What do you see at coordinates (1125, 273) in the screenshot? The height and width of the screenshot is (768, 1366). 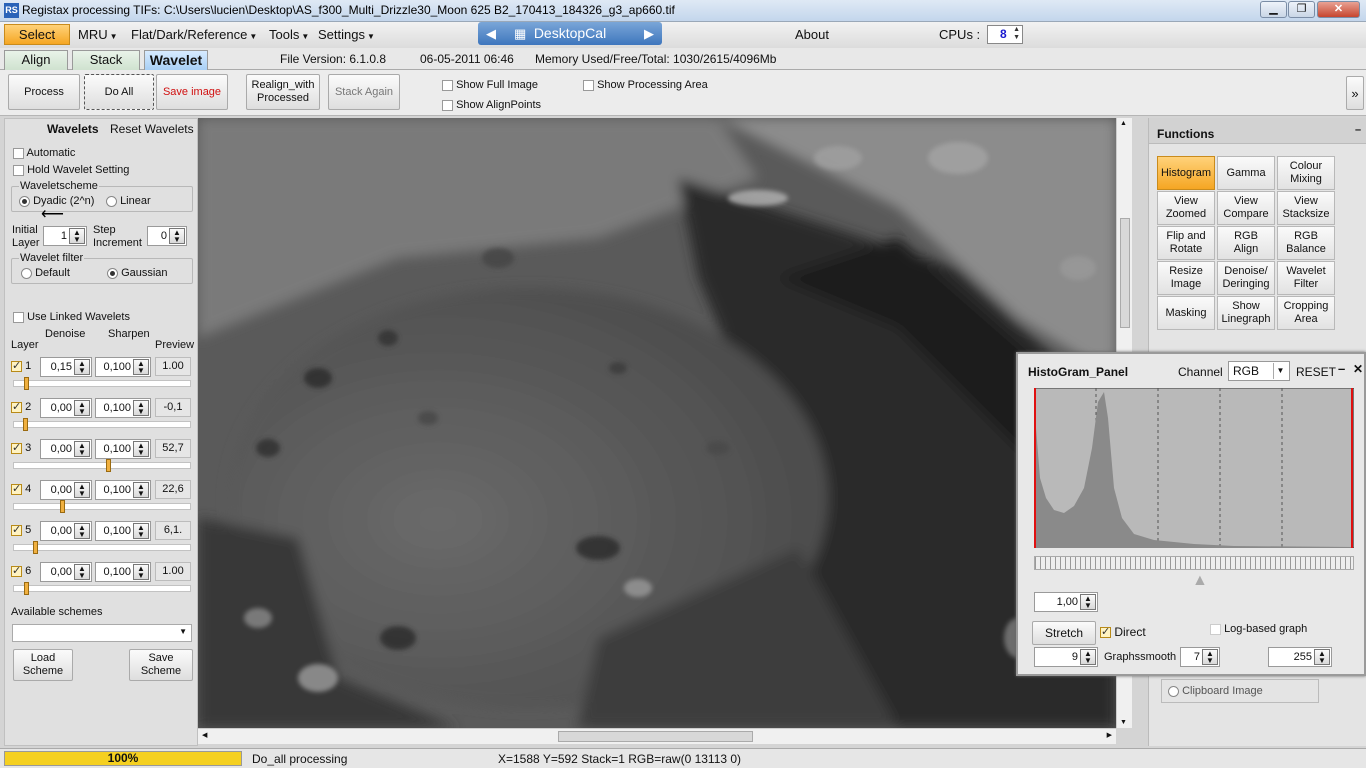 I see `vertical-scroll-thumb` at bounding box center [1125, 273].